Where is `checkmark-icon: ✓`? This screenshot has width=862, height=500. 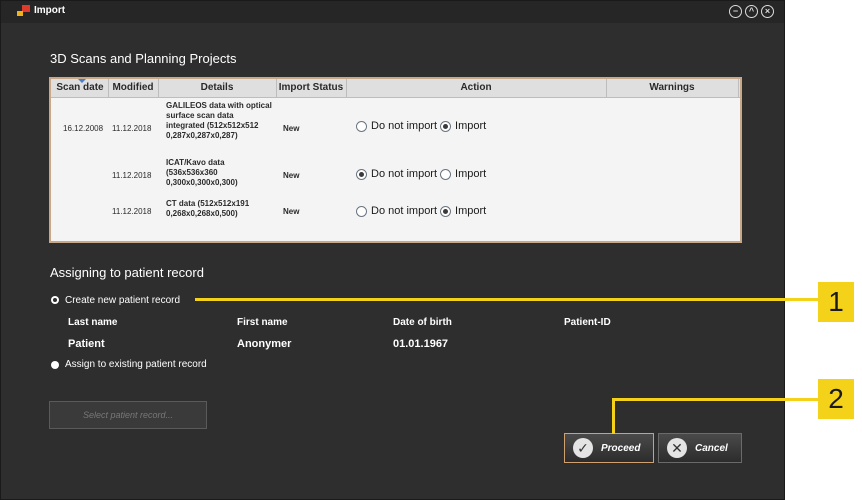
checkmark-icon: ✓ is located at coordinates (583, 448).